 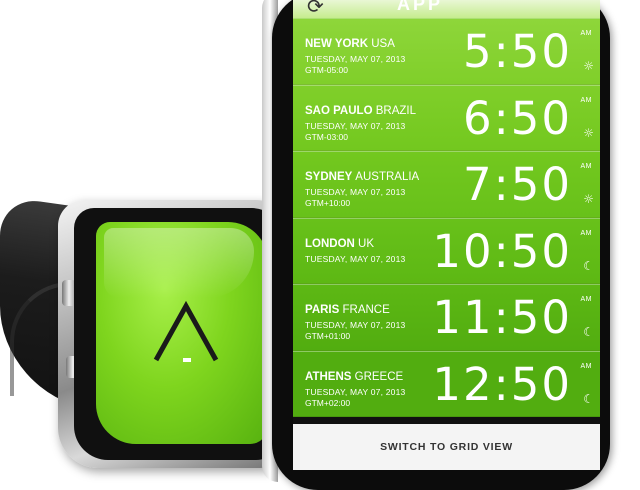 What do you see at coordinates (502, 317) in the screenshot?
I see `city-time: 11:50` at bounding box center [502, 317].